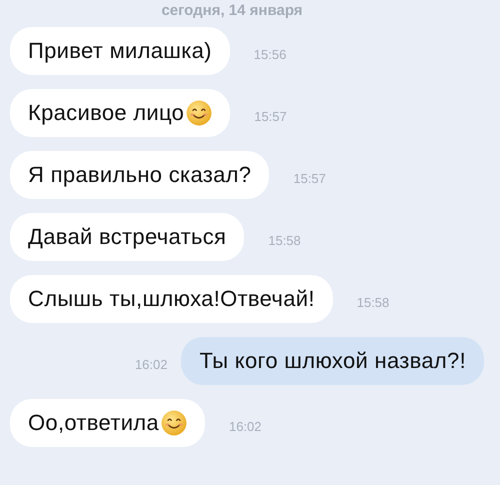 This screenshot has height=485, width=500. What do you see at coordinates (127, 237) in the screenshot?
I see `message-text: Давай встречаться` at bounding box center [127, 237].